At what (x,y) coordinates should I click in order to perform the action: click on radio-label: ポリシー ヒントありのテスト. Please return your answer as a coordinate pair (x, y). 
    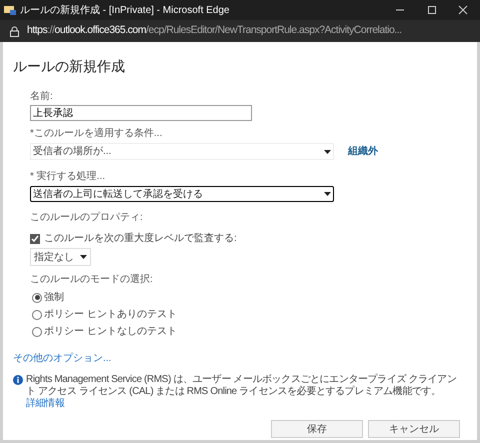
    Looking at the image, I should click on (110, 315).